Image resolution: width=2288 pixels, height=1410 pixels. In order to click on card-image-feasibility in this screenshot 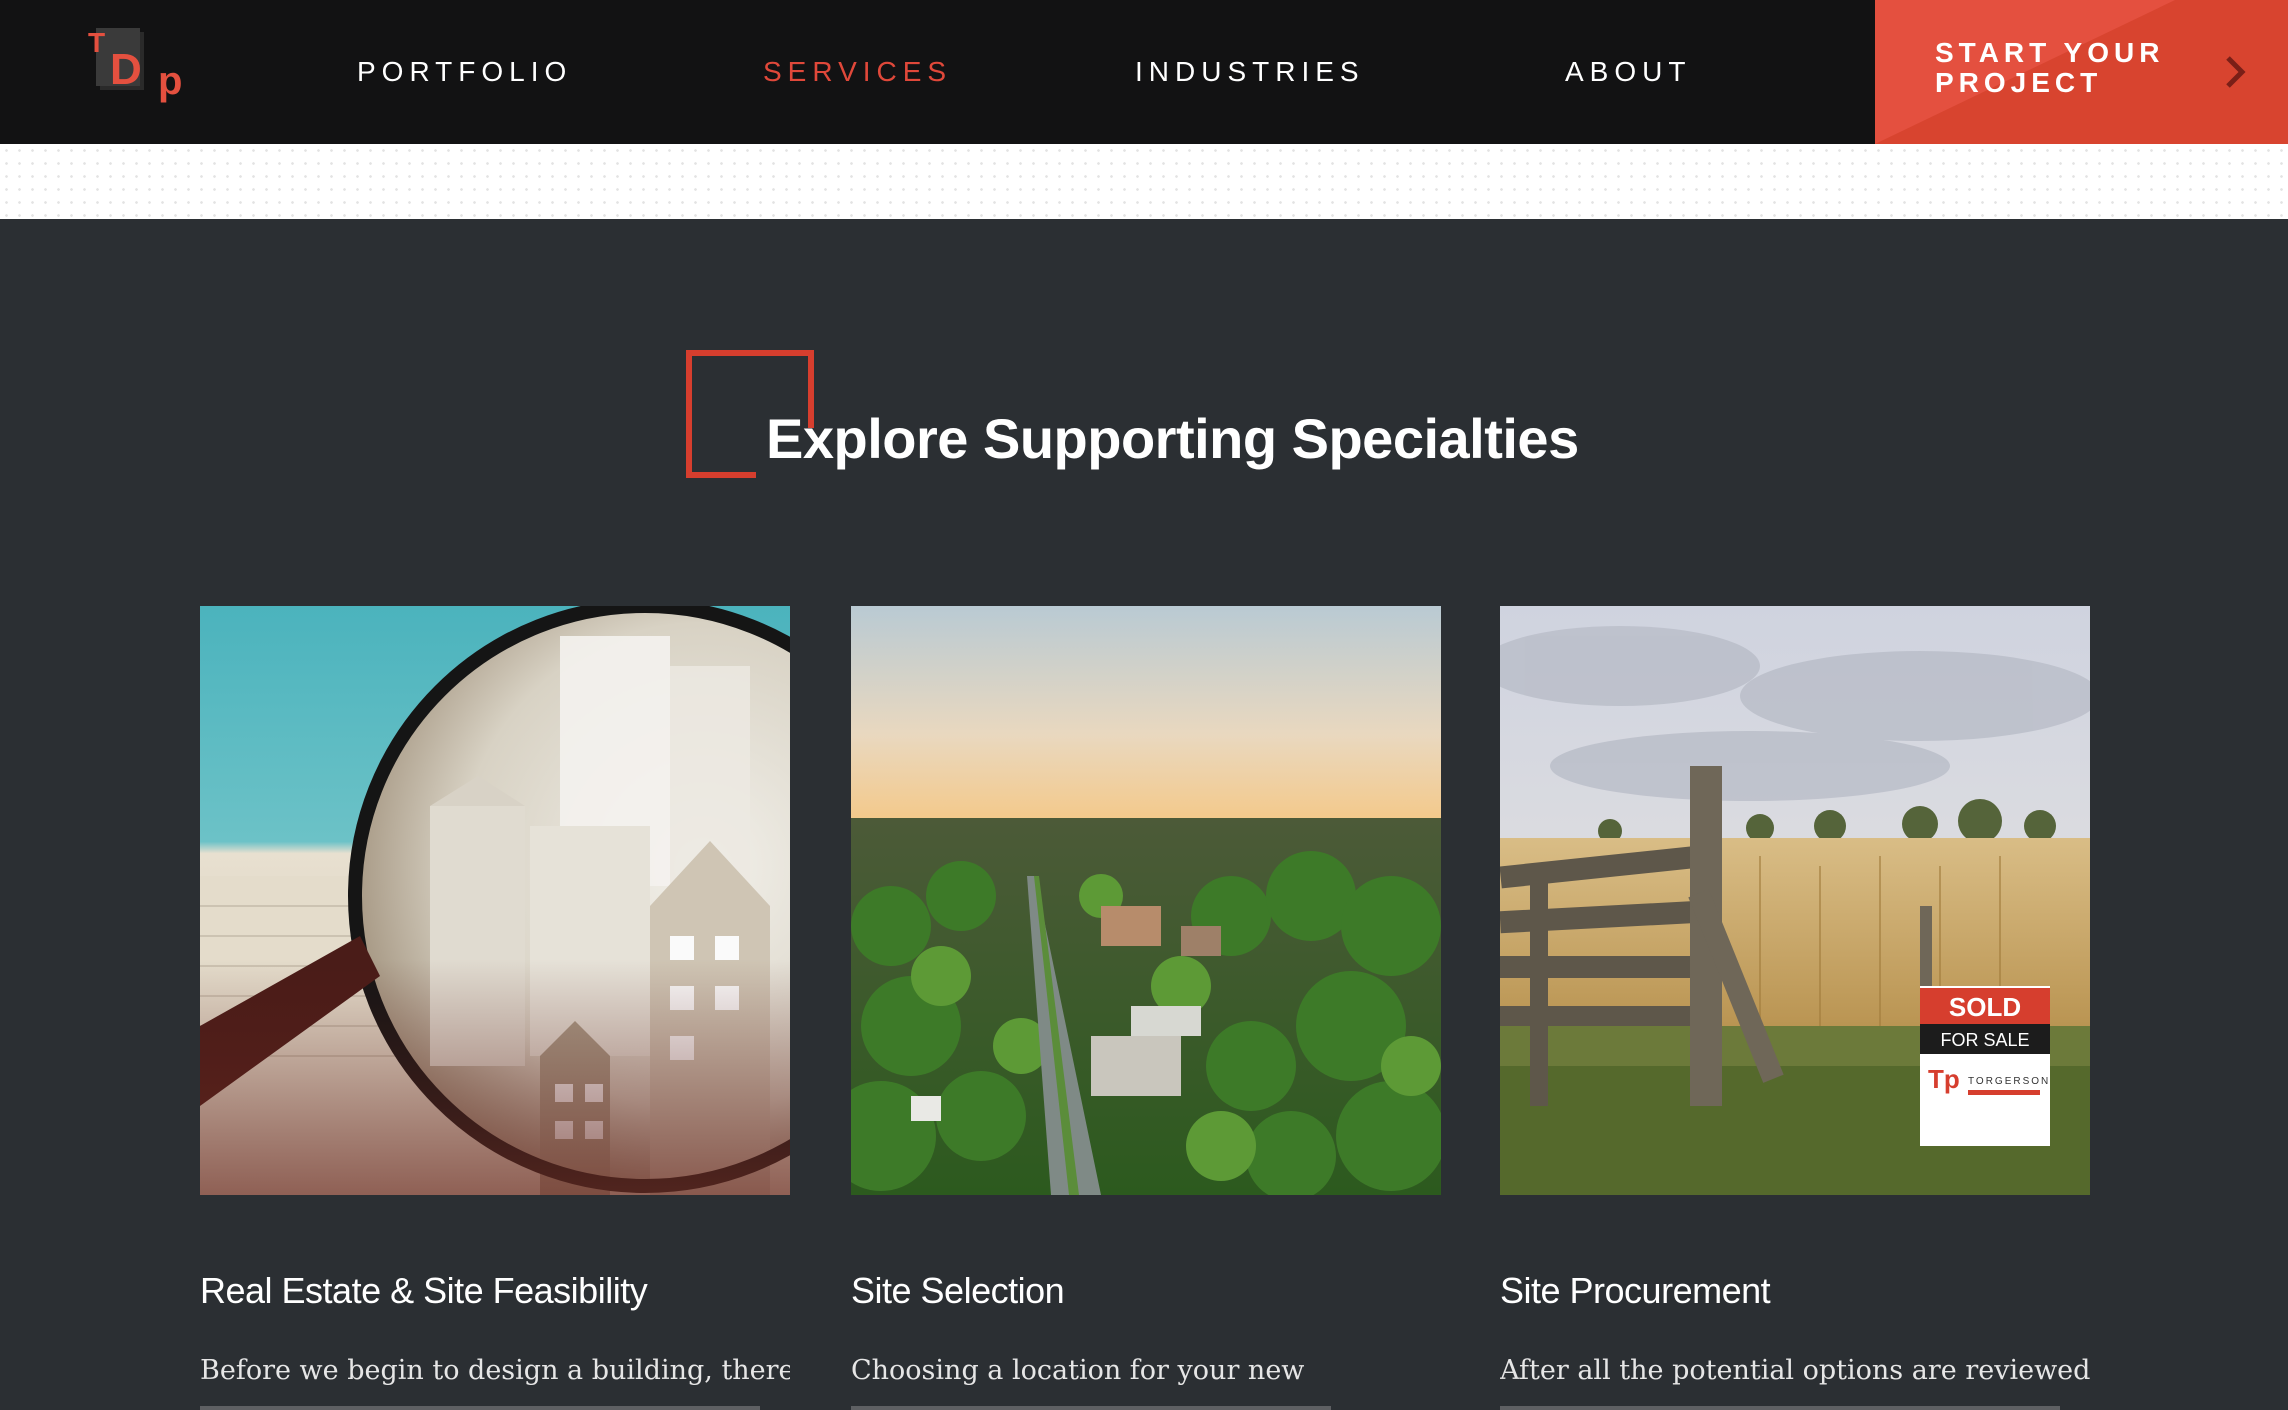, I will do `click(495, 900)`.